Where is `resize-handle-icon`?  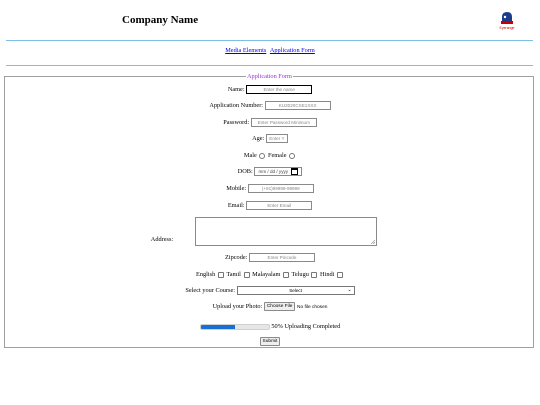
resize-handle-icon is located at coordinates (373, 242).